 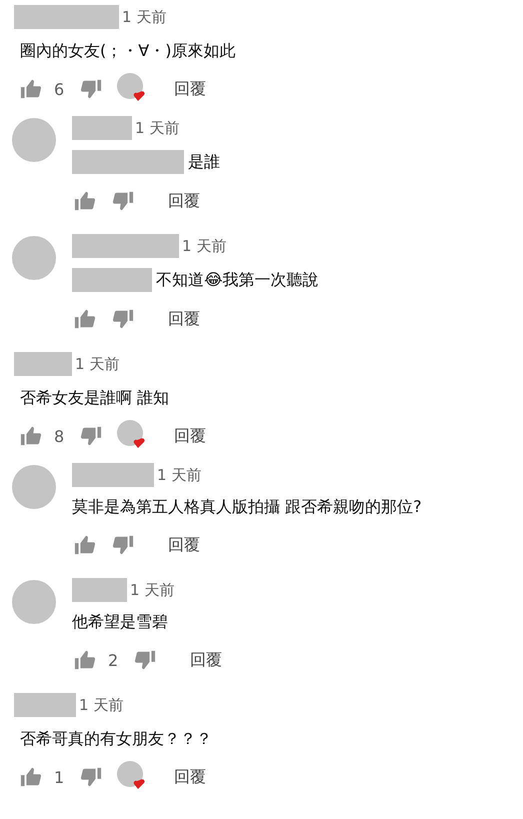 I want to click on like-count: 8, so click(x=59, y=436).